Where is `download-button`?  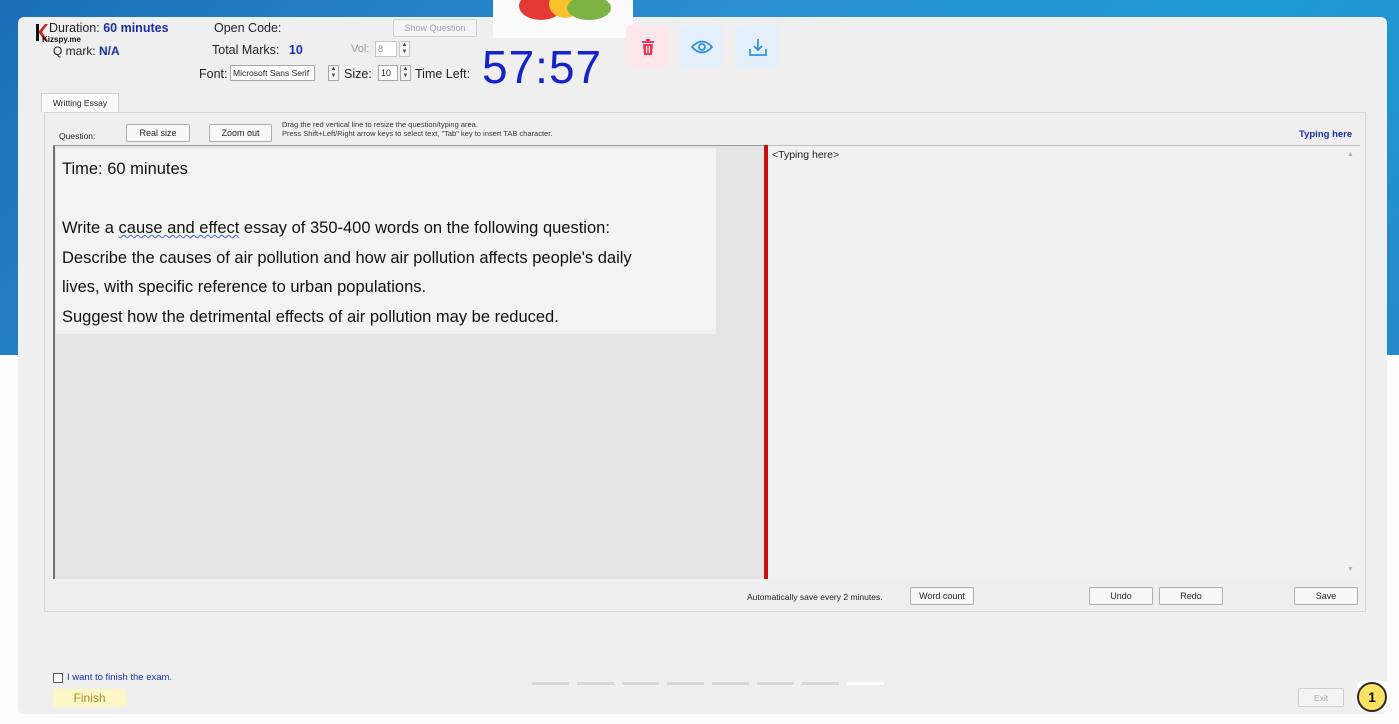 download-button is located at coordinates (757, 46).